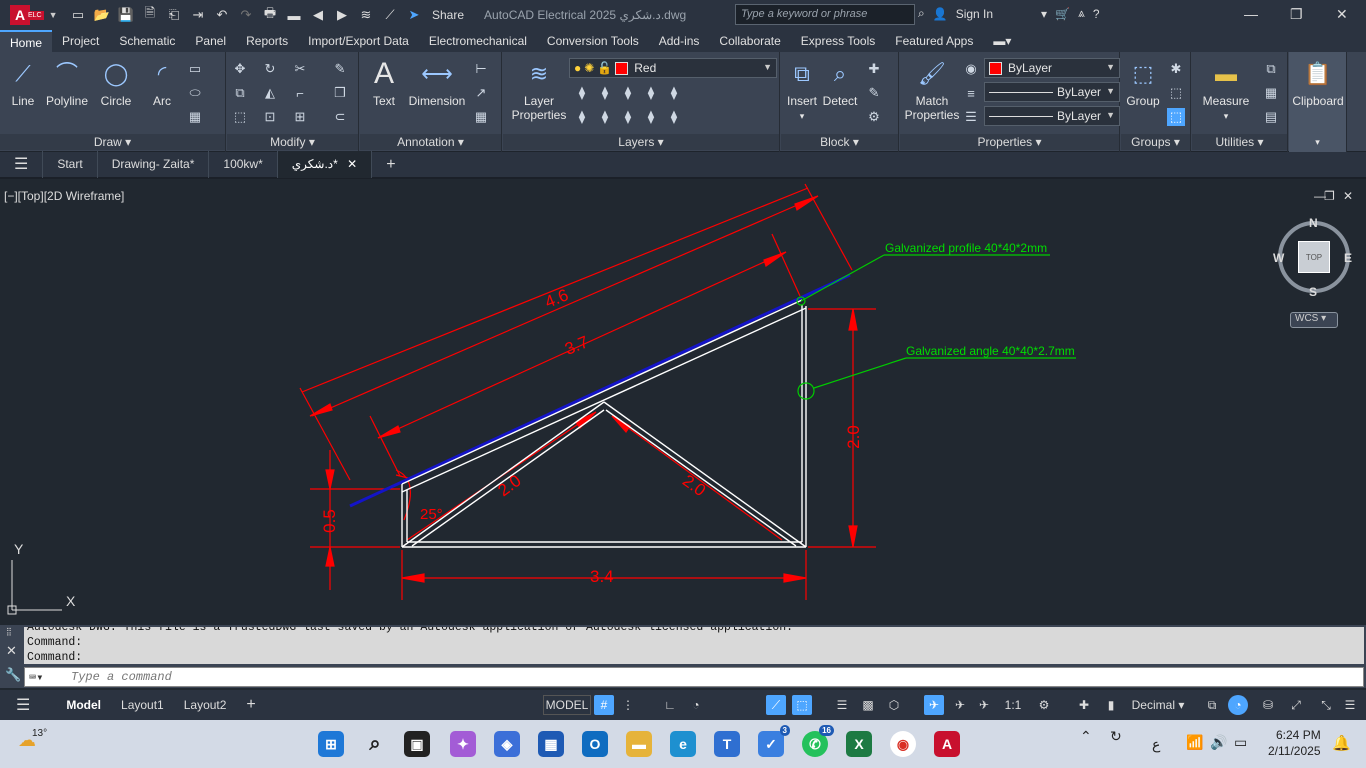  I want to click on plot-icon: 🖶, so click(270, 14).